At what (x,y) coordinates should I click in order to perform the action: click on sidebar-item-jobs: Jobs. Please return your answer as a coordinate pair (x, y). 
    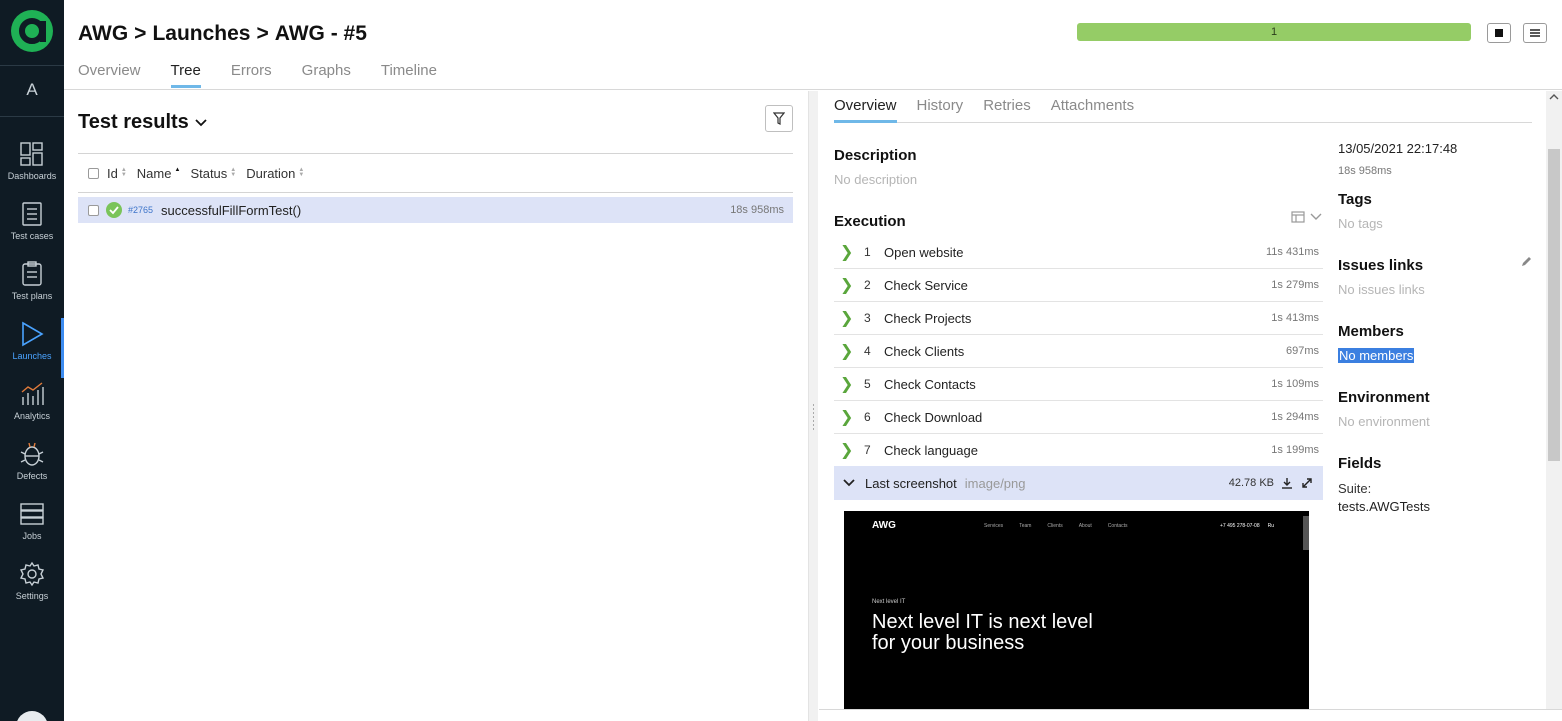
    Looking at the image, I should click on (32, 530).